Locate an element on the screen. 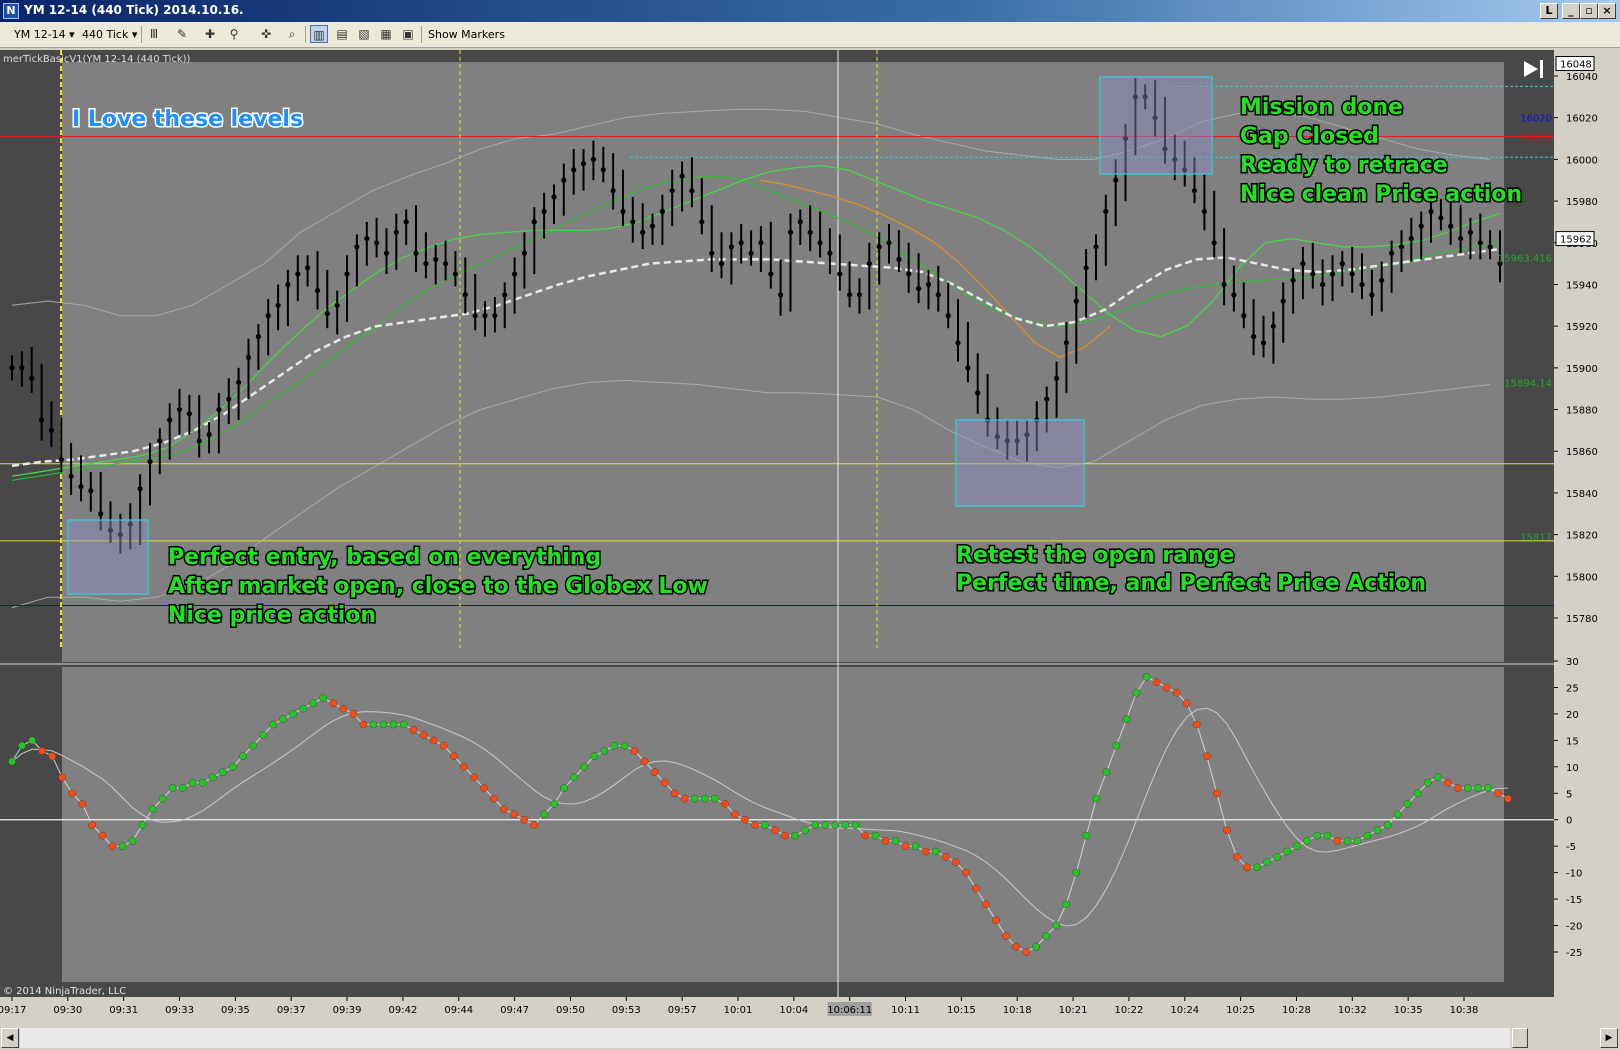 The width and height of the screenshot is (1620, 1050). drawing-tool-icon: ✎ is located at coordinates (182, 34).